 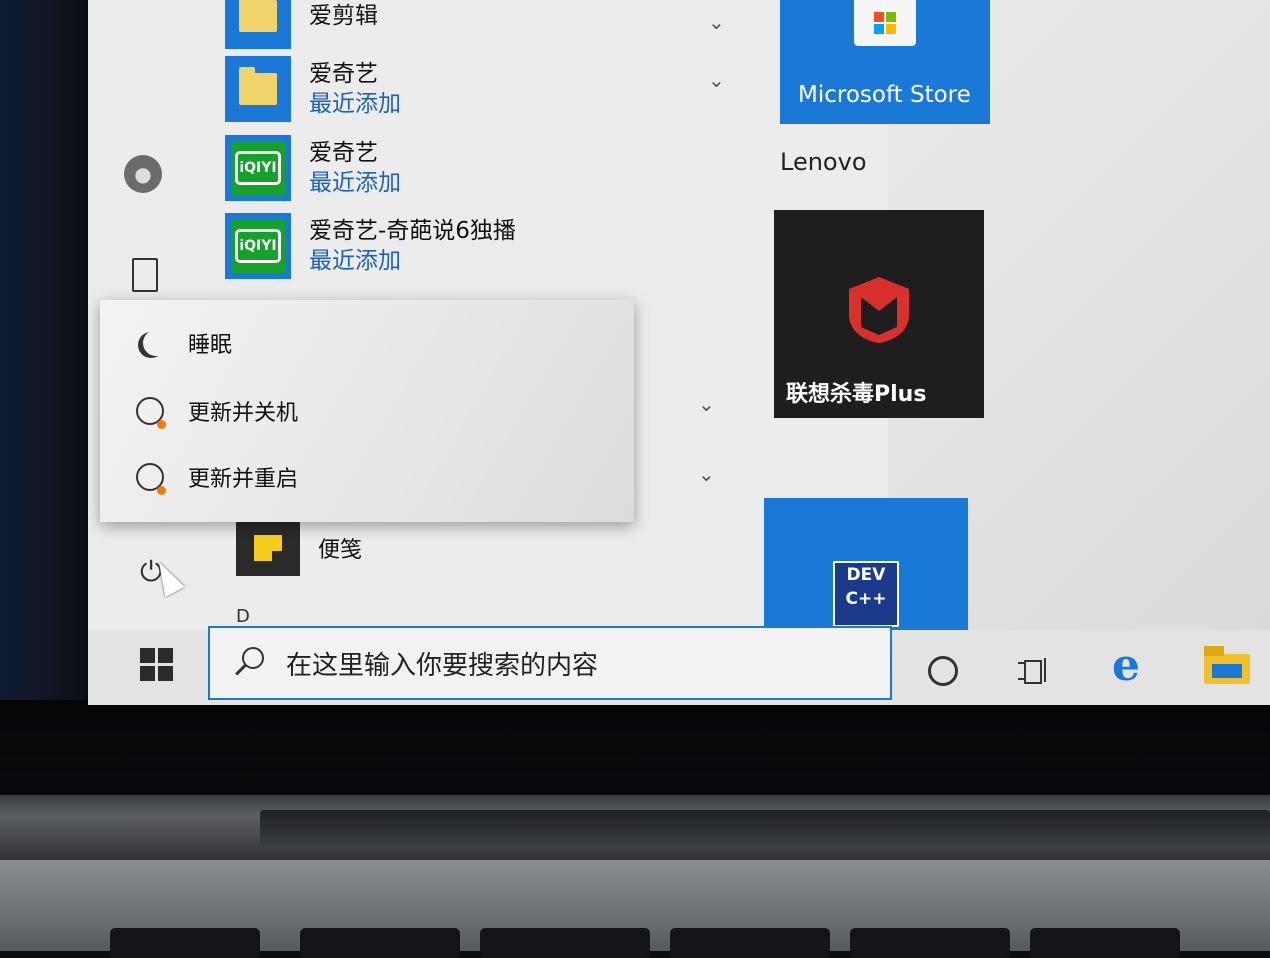 What do you see at coordinates (885, 23) in the screenshot?
I see `store-icon` at bounding box center [885, 23].